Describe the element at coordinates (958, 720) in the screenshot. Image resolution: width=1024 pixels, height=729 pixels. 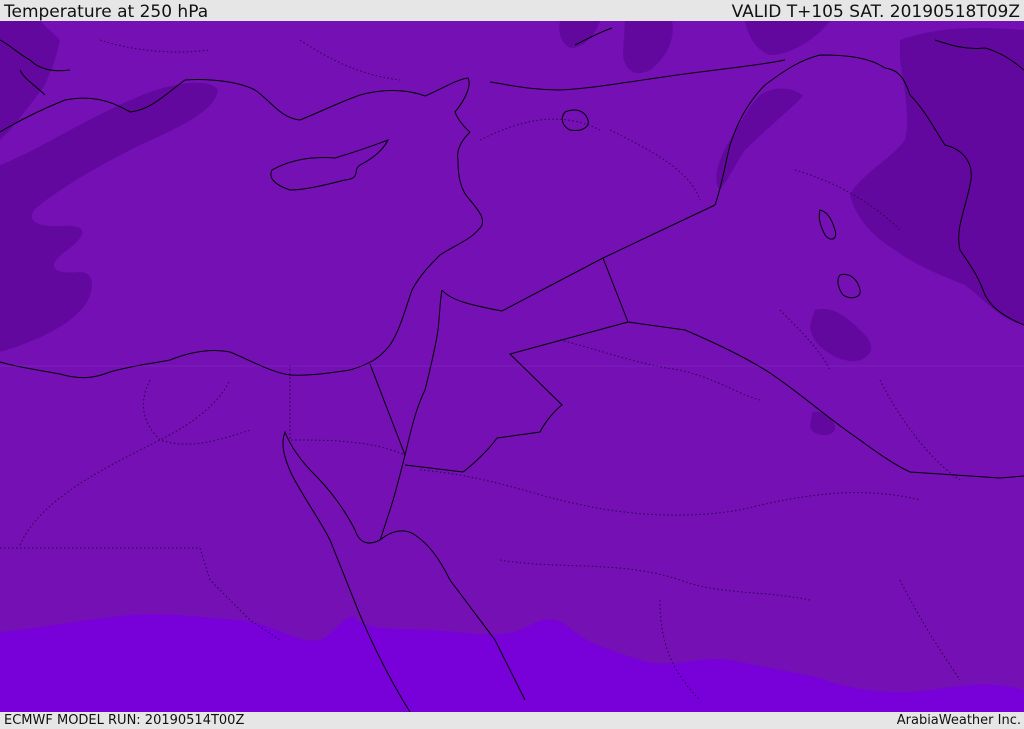
I see `credit-label: ArabiaWeather Inc.` at that location.